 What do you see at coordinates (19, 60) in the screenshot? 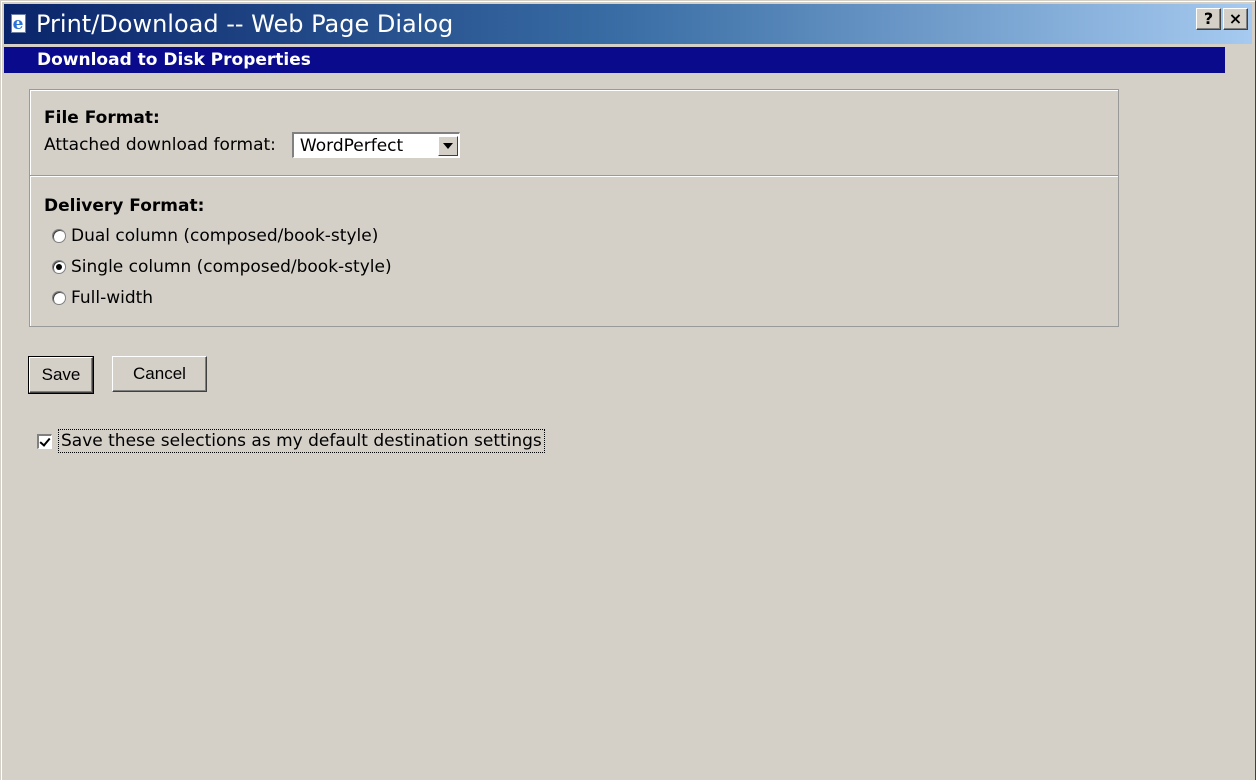
I see `header-bar-edge` at bounding box center [19, 60].